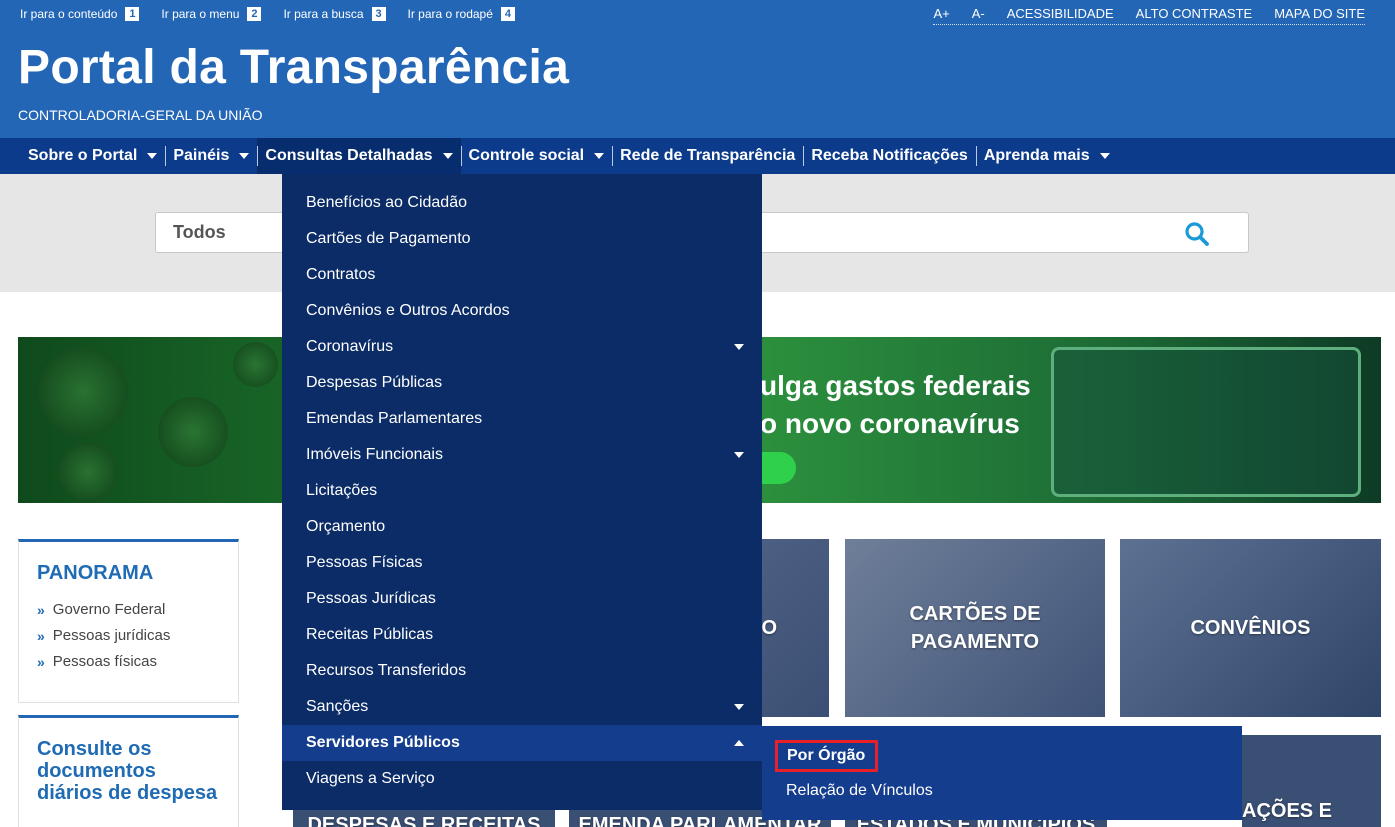  Describe the element at coordinates (739, 743) in the screenshot. I see `chevron-up-icon` at that location.